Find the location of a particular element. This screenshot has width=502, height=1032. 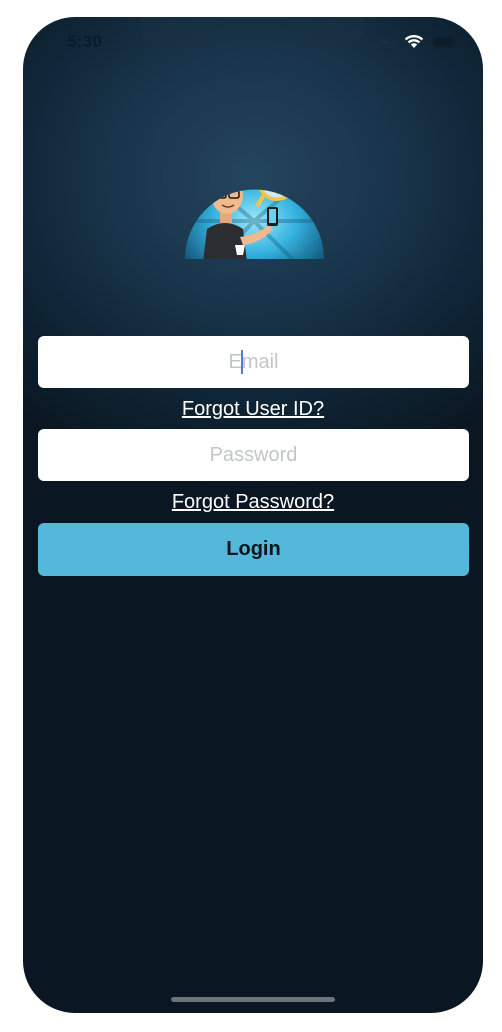

password-field is located at coordinates (253, 455).